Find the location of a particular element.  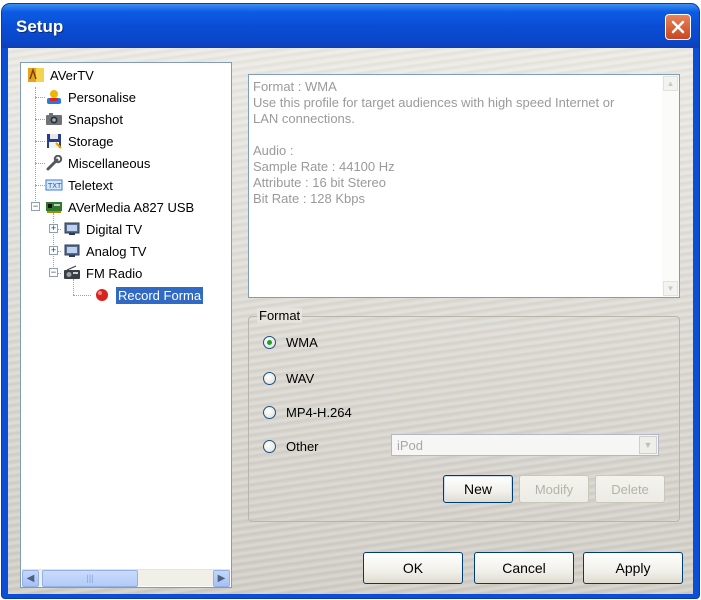

tree-item-avertv: AVerTV is located at coordinates (60, 75).